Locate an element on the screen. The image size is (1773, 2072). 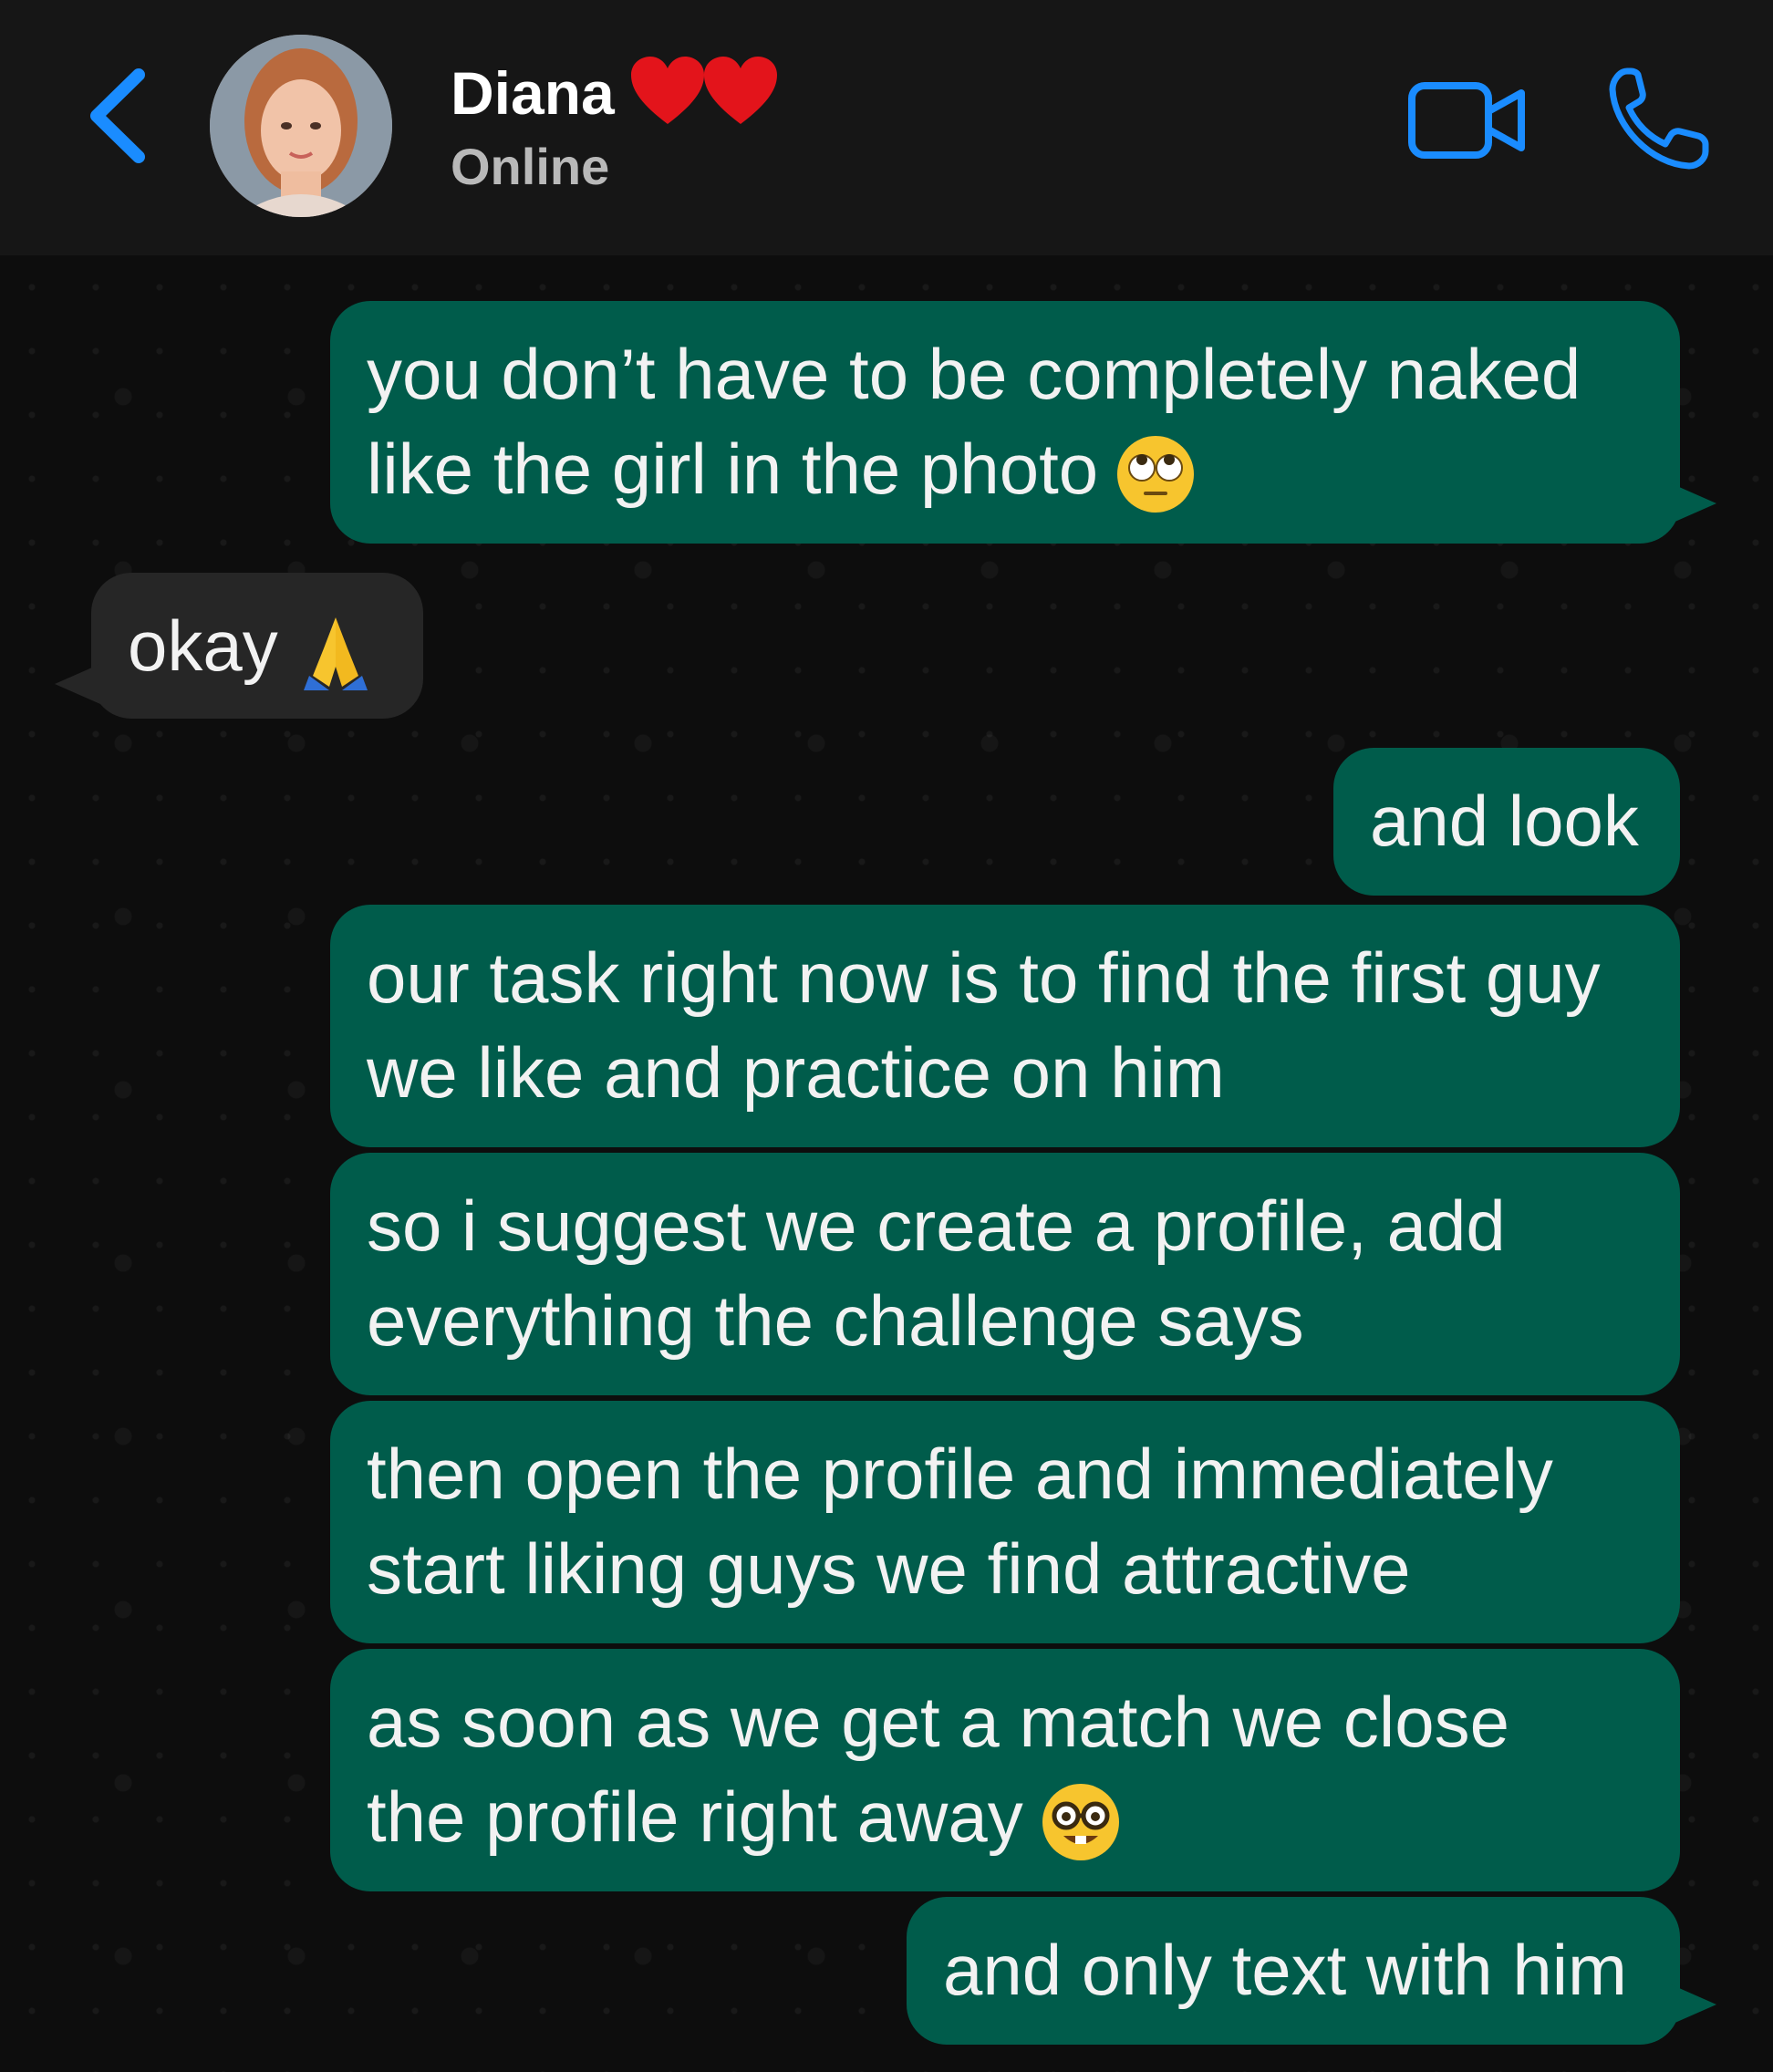
message-text: and only text with him is located at coordinates (1285, 1970).